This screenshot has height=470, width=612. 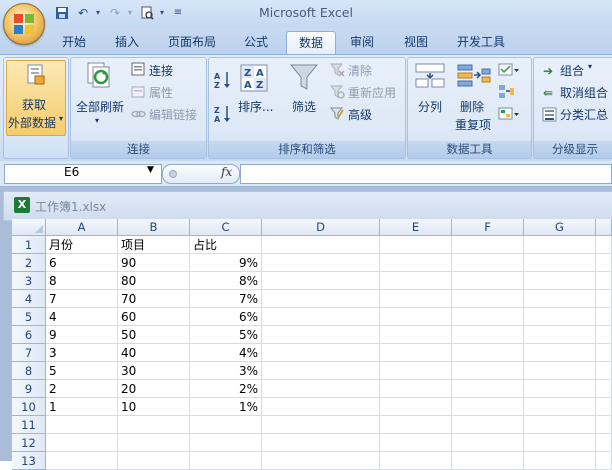 I want to click on row-header-1: 1, so click(x=29, y=245).